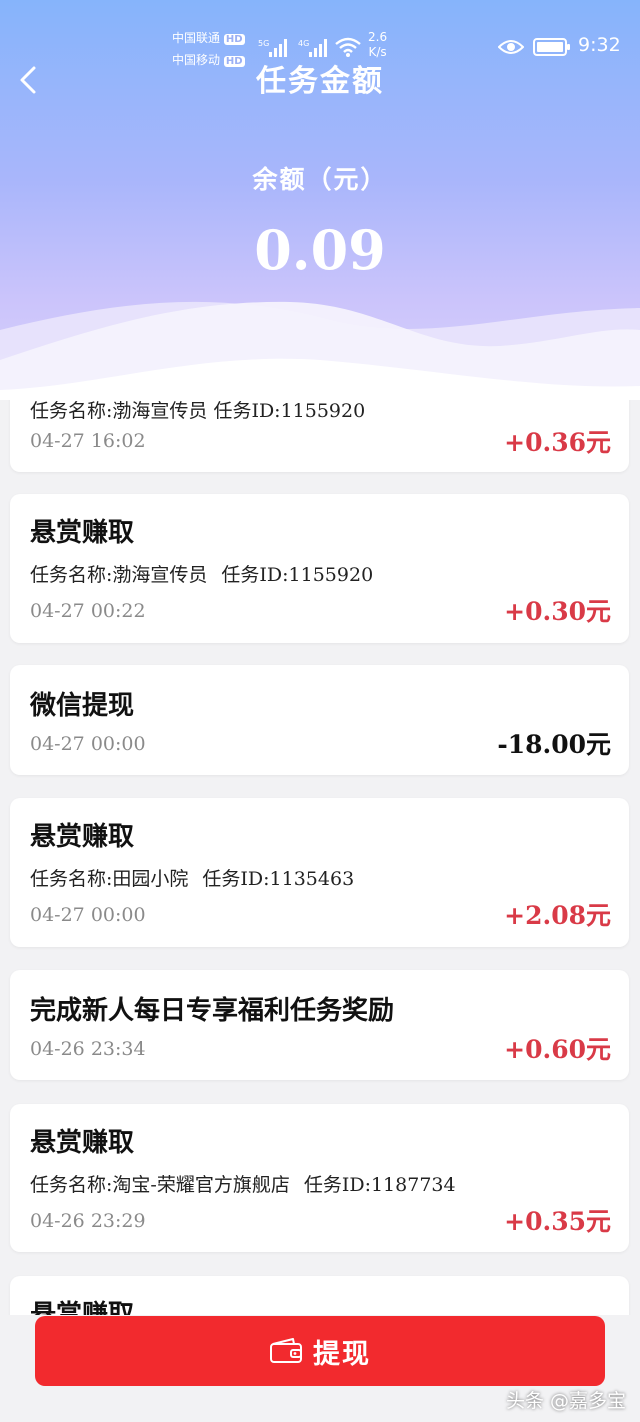  What do you see at coordinates (342, 1354) in the screenshot?
I see `withdraw-label: 提现` at bounding box center [342, 1354].